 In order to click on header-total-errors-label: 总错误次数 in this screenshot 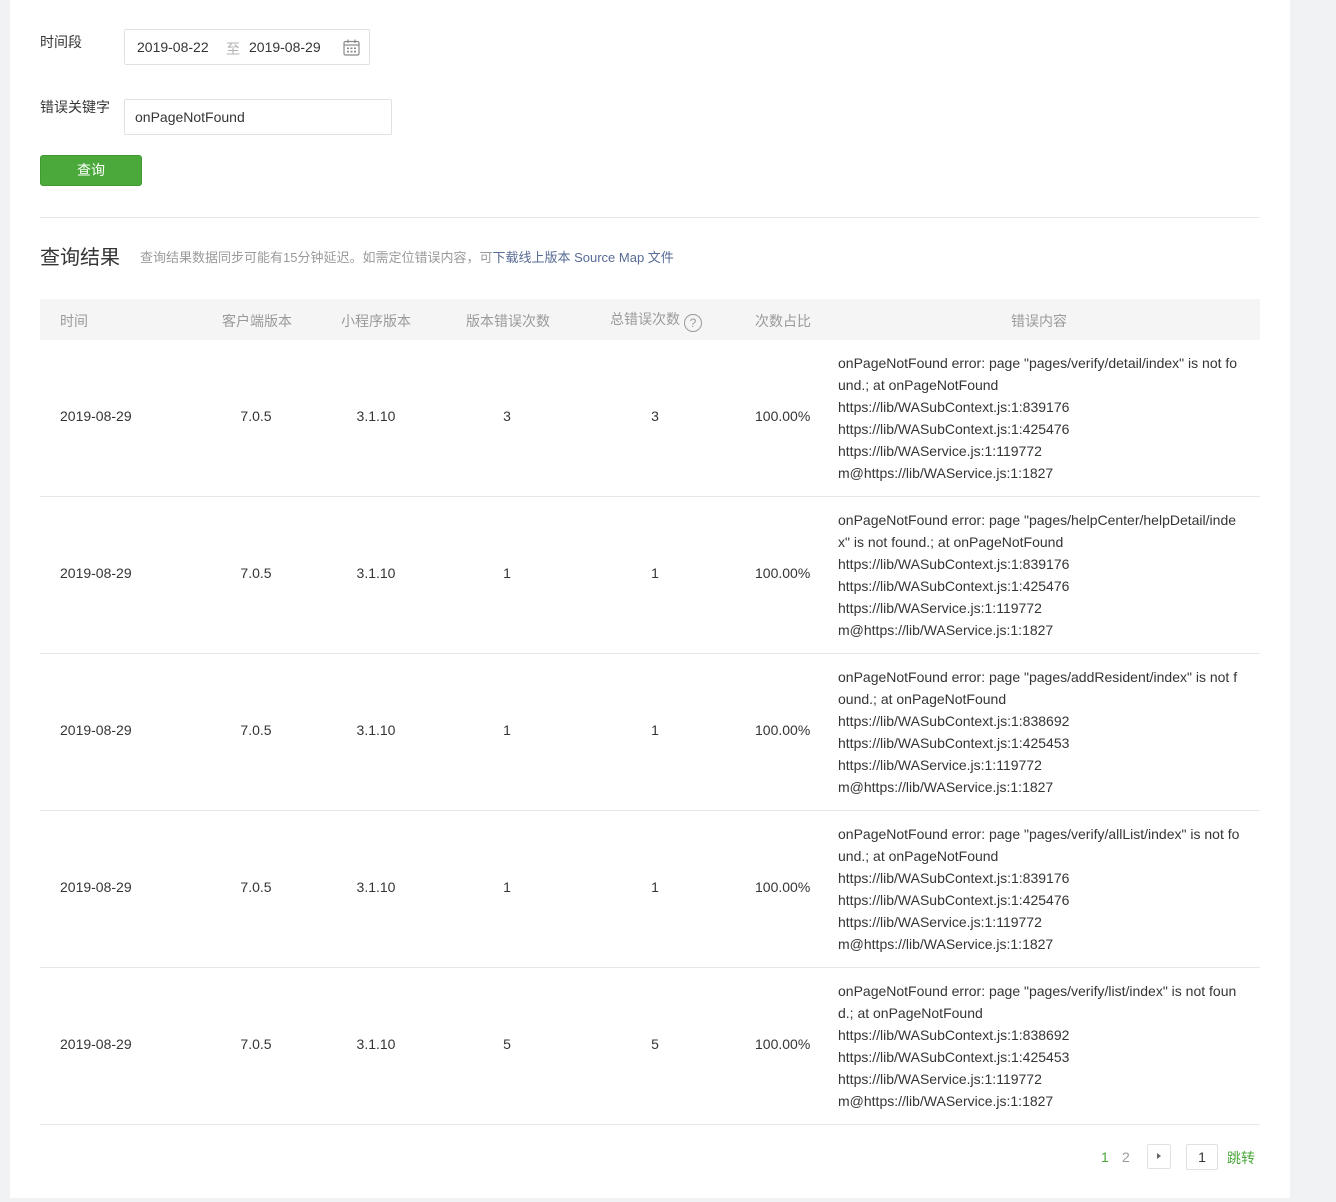, I will do `click(645, 319)`.